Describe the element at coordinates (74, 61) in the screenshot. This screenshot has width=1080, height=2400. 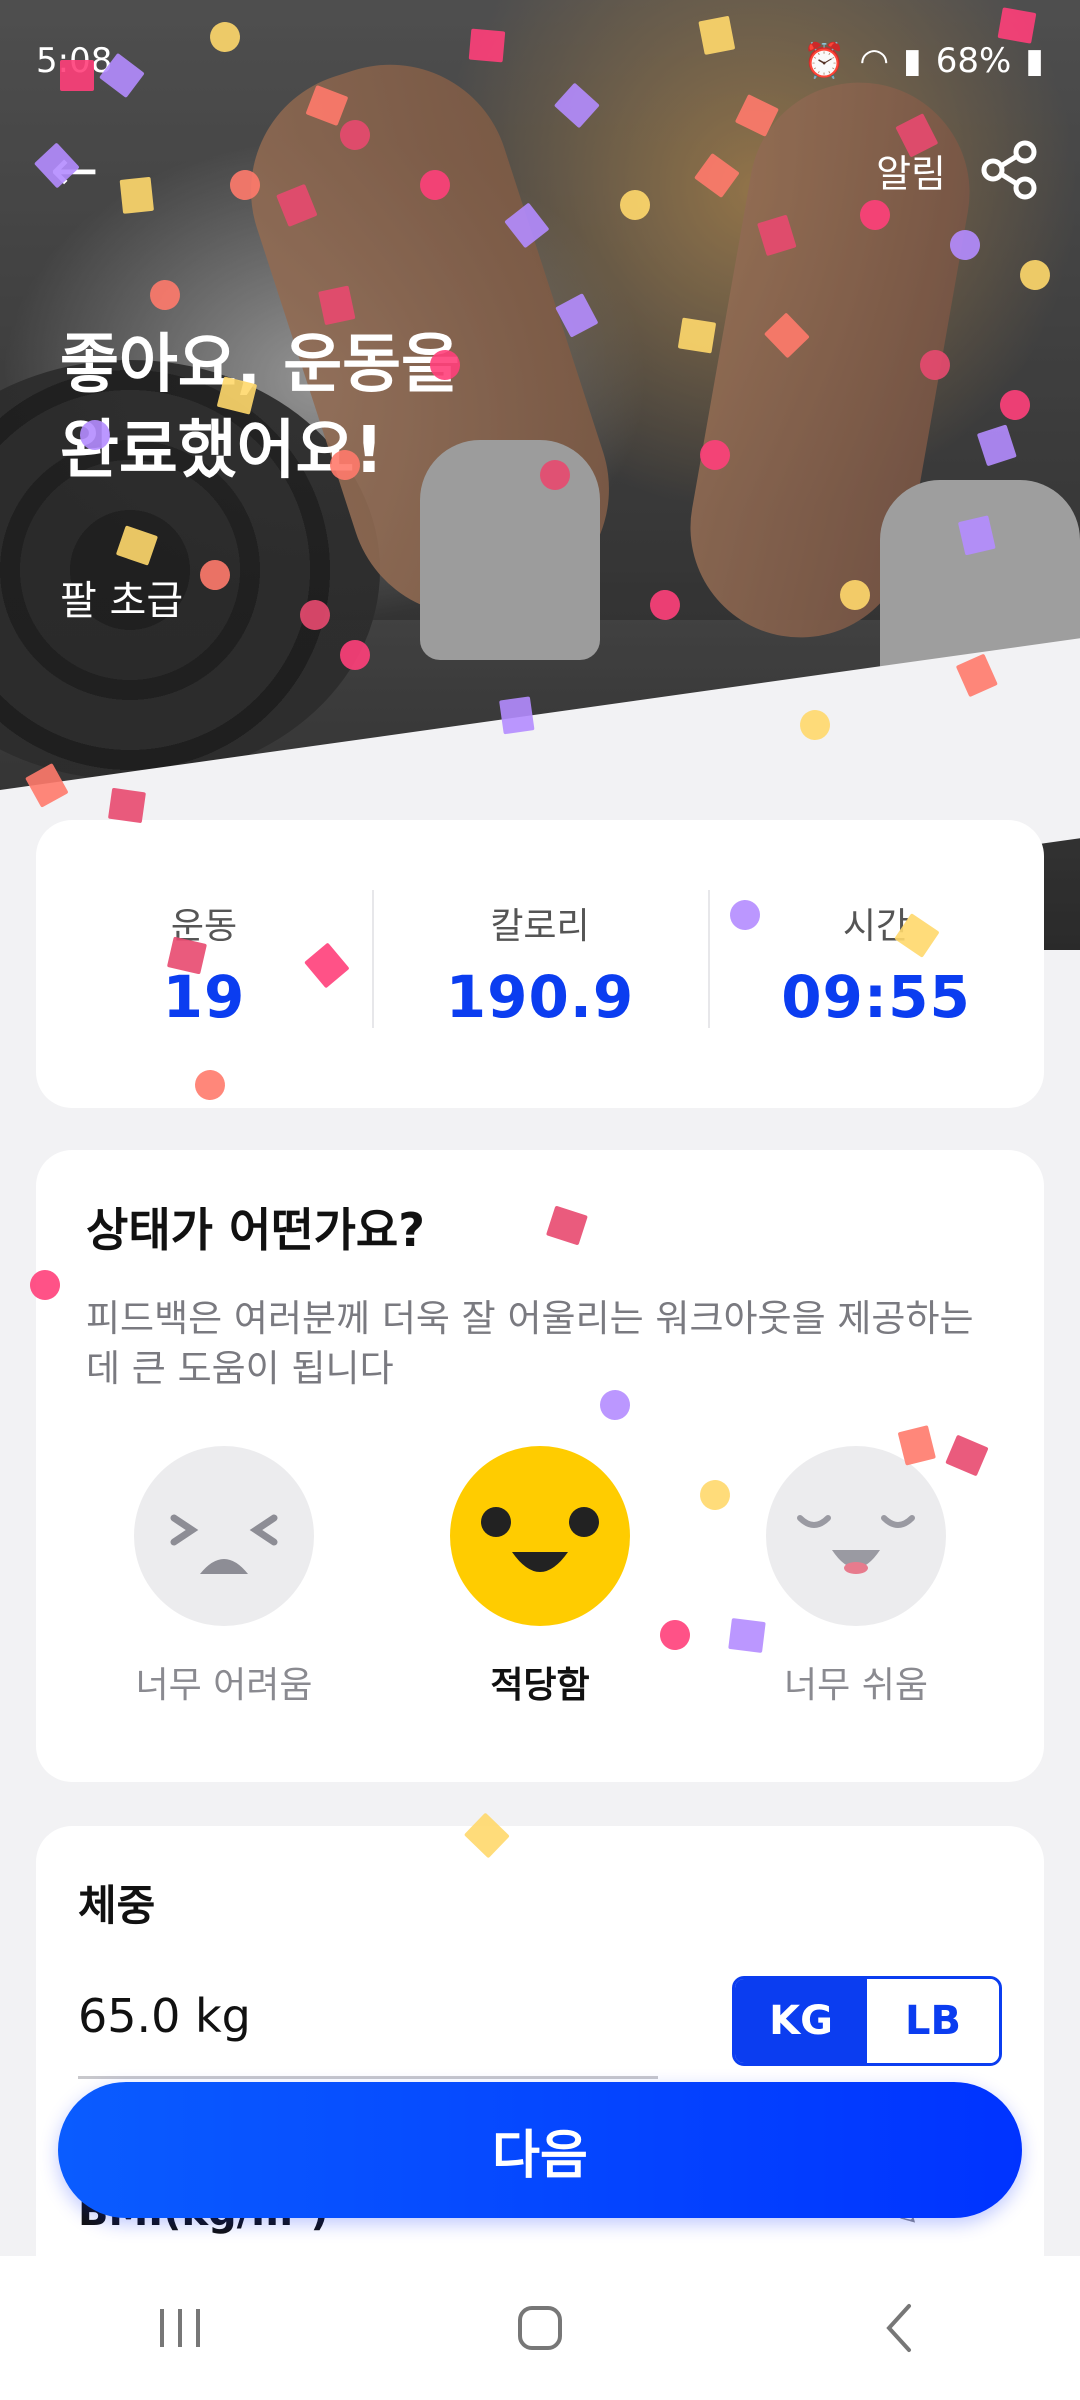
I see `status-time: 5:08` at that location.